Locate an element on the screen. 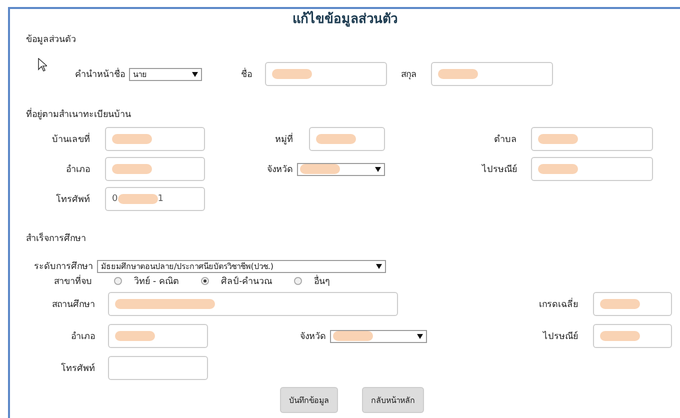 Image resolution: width=680 pixels, height=418 pixels. radio-label: อื่นๆ is located at coordinates (322, 281).